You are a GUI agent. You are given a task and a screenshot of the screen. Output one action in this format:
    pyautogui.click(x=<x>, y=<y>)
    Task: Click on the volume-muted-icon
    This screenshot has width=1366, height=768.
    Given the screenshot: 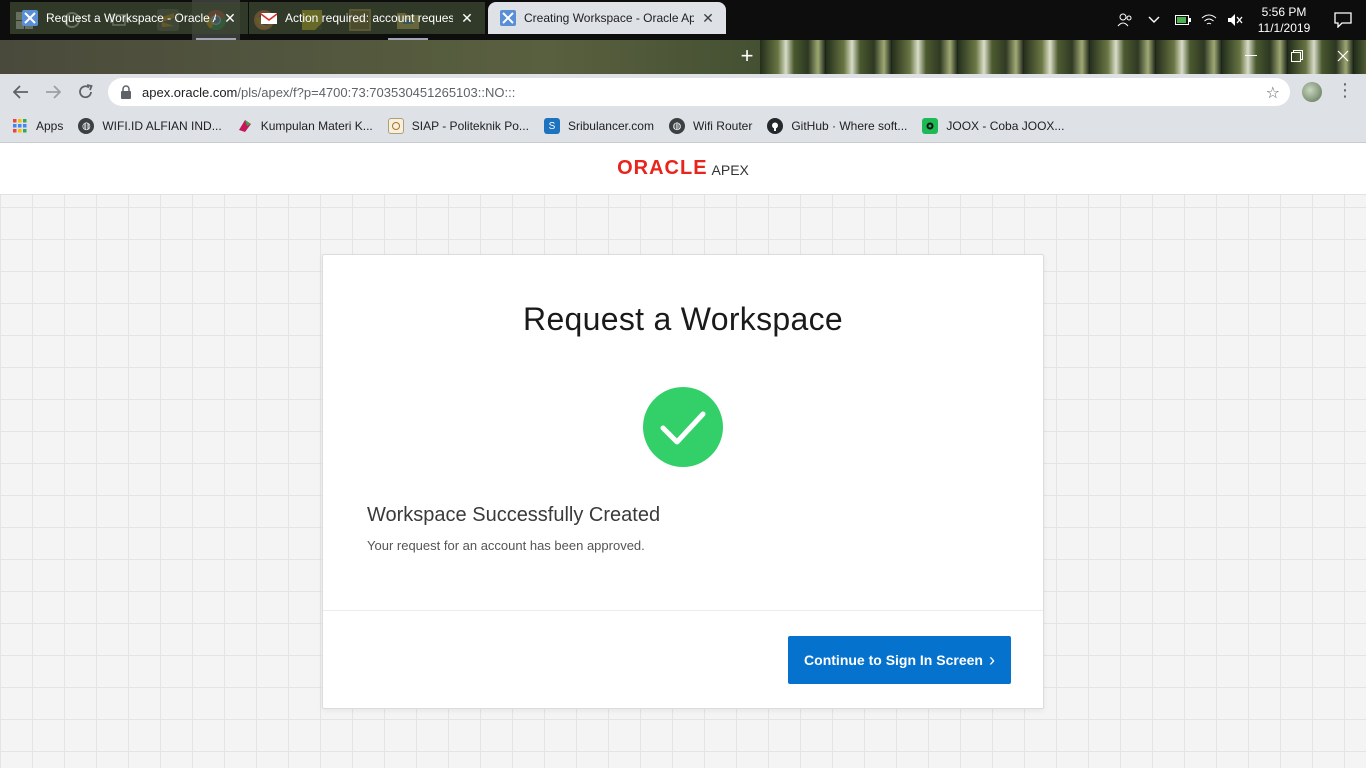 What is the action you would take?
    pyautogui.click(x=1235, y=20)
    